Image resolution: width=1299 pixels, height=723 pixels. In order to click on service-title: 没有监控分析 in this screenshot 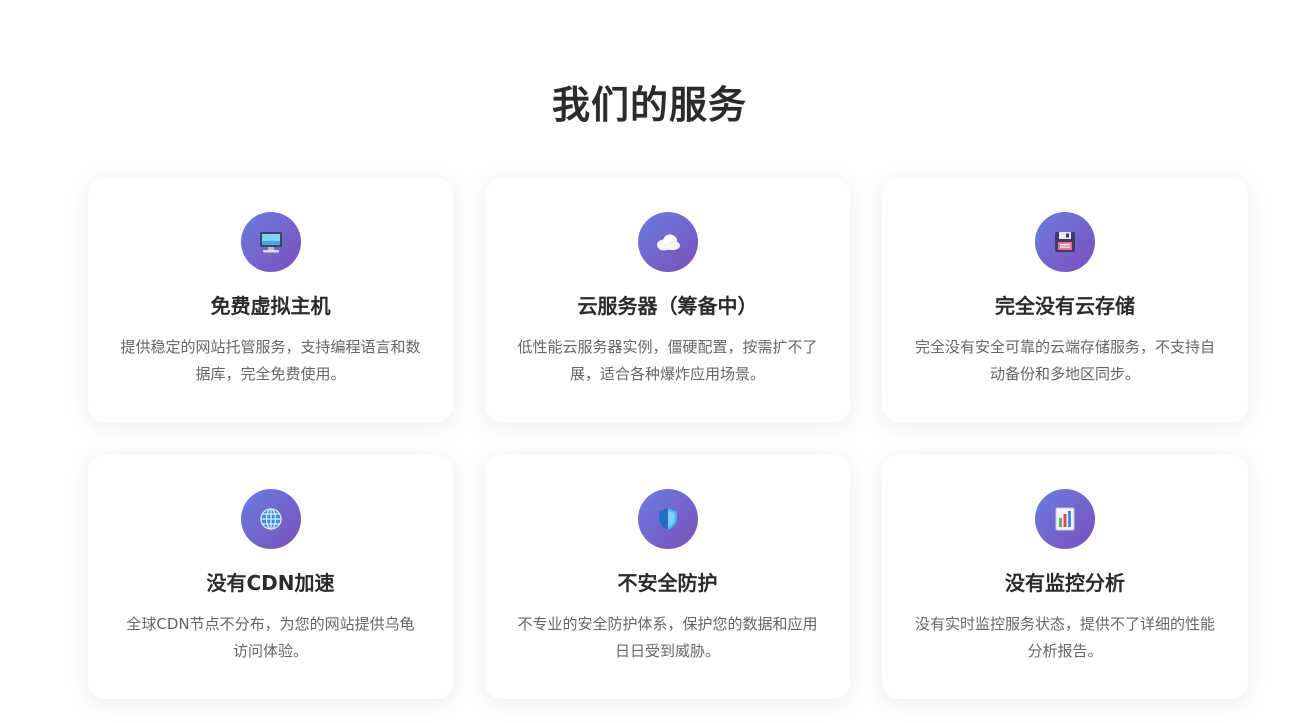, I will do `click(1065, 583)`.